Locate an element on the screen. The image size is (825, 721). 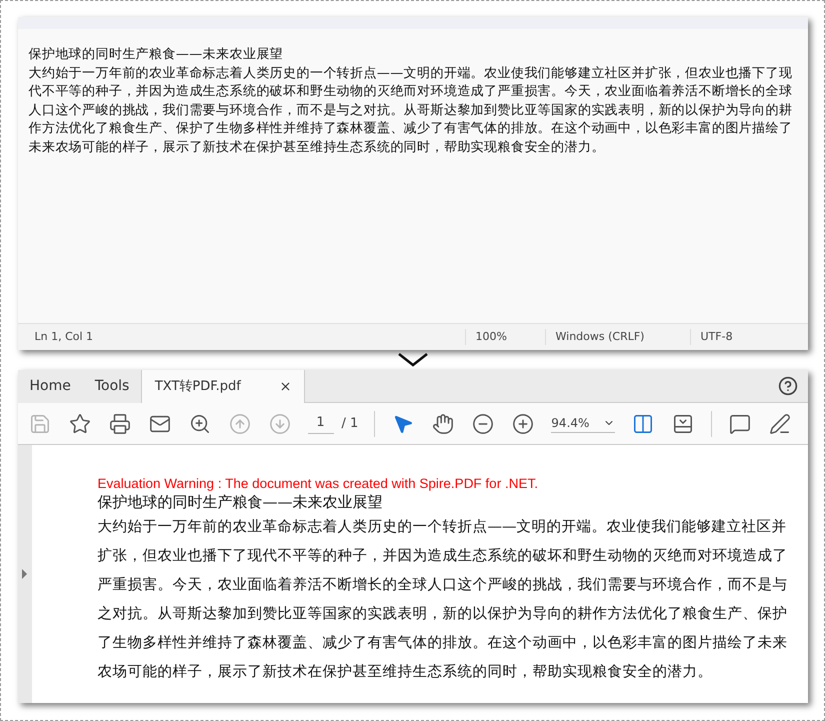
document-title: 保护地球的同时生产粮食——未来农业展望 is located at coordinates (240, 502).